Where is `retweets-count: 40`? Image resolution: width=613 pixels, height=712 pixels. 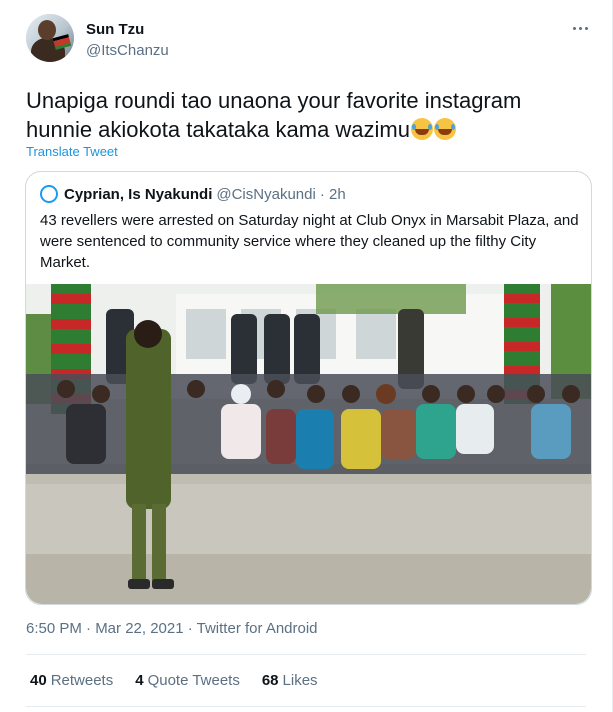
retweets-count: 40 is located at coordinates (38, 680).